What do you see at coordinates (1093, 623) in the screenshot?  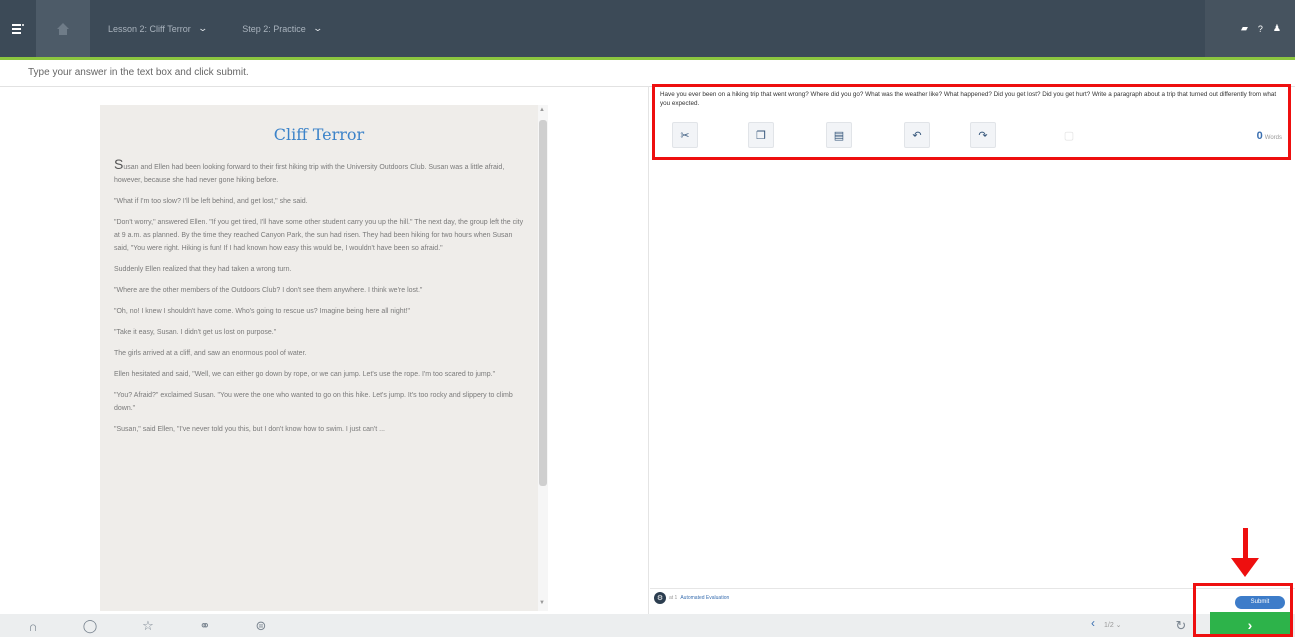 I see `previous-page-icon: ‹` at bounding box center [1093, 623].